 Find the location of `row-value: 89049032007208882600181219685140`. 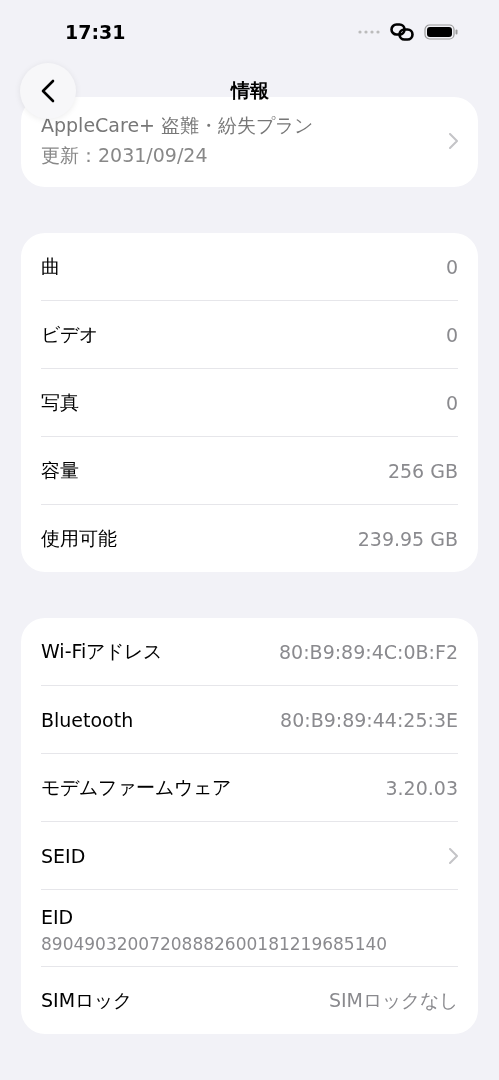

row-value: 89049032007208882600181219685140 is located at coordinates (215, 944).